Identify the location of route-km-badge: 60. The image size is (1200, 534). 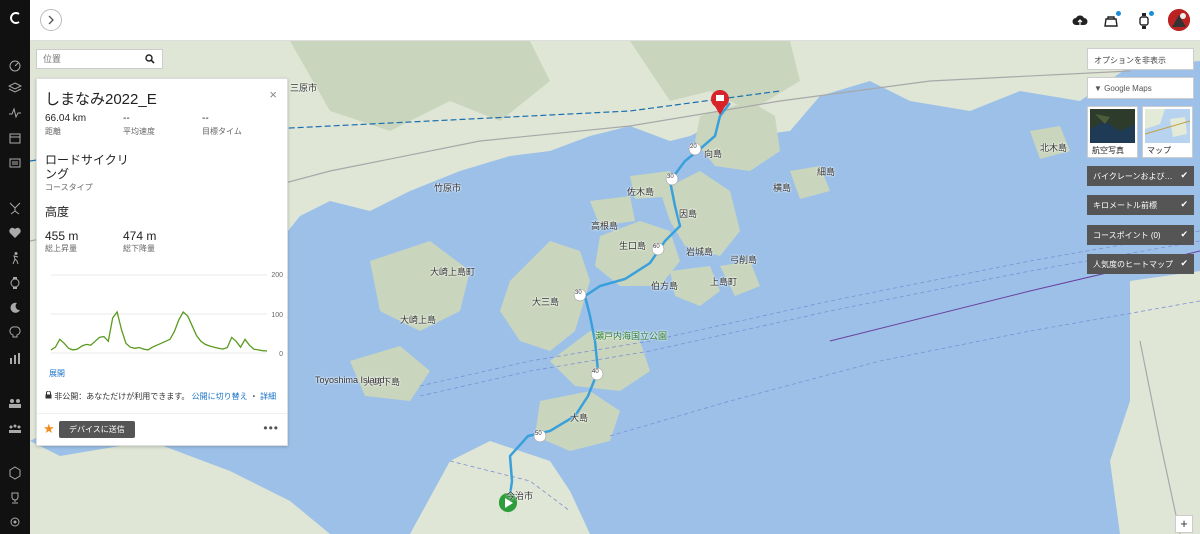
(656, 247).